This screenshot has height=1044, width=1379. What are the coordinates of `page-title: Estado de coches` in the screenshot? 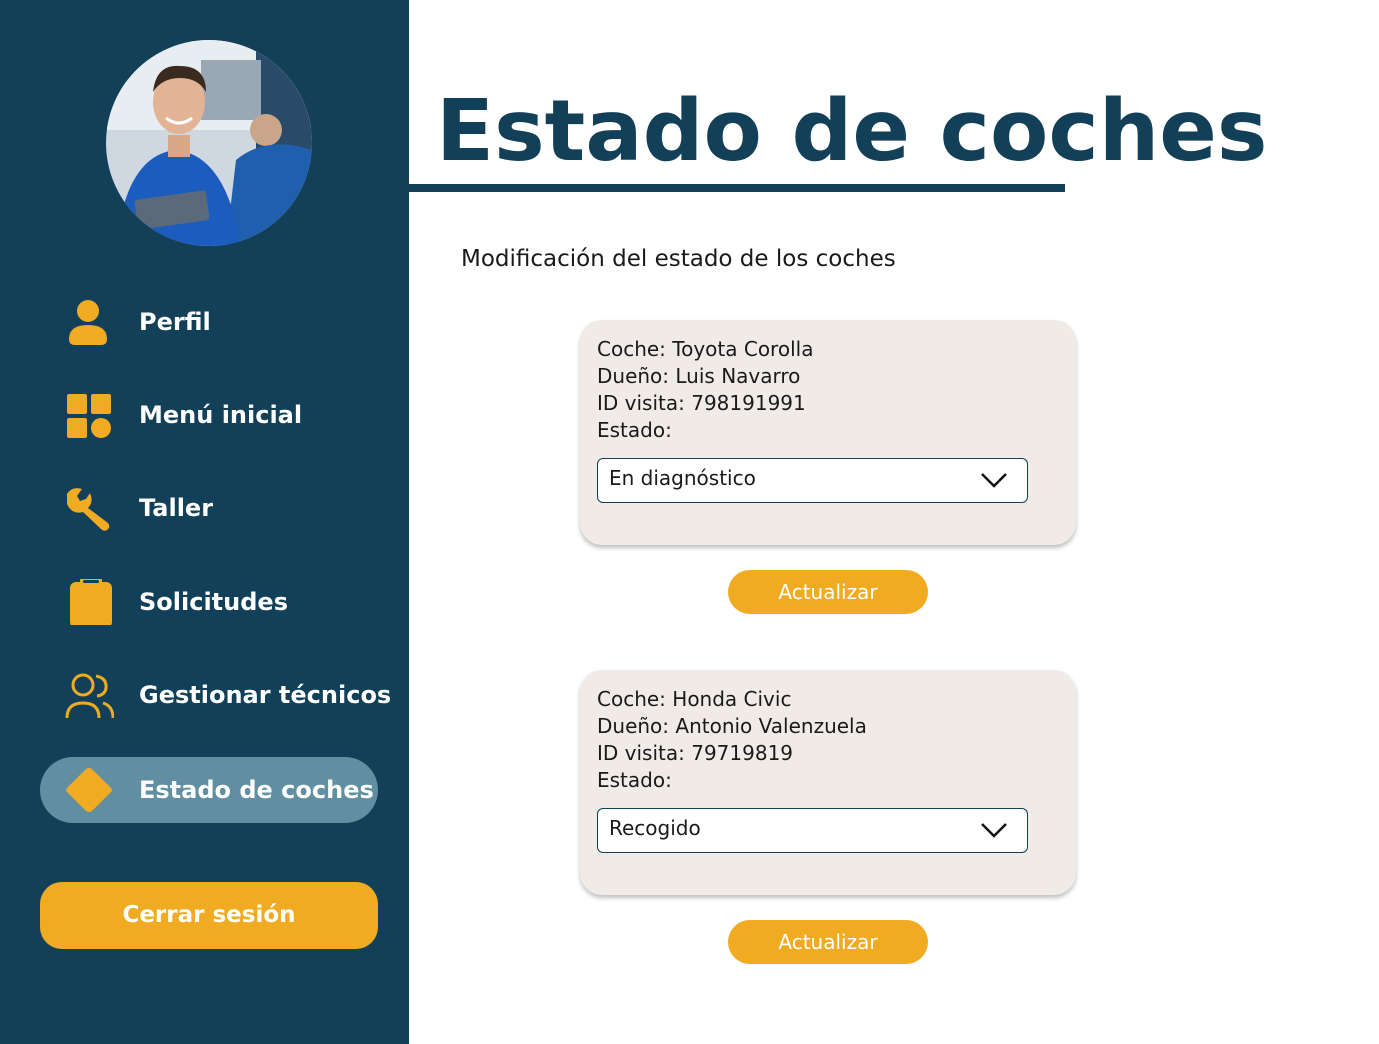 It's located at (852, 131).